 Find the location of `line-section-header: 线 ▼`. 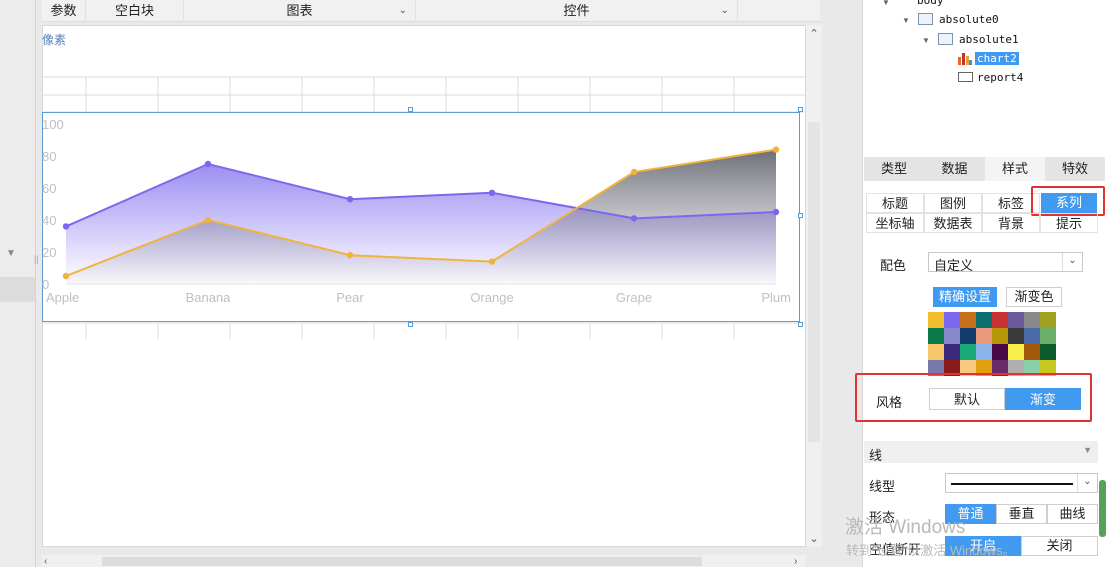

line-section-header: 线 ▼ is located at coordinates (981, 452).